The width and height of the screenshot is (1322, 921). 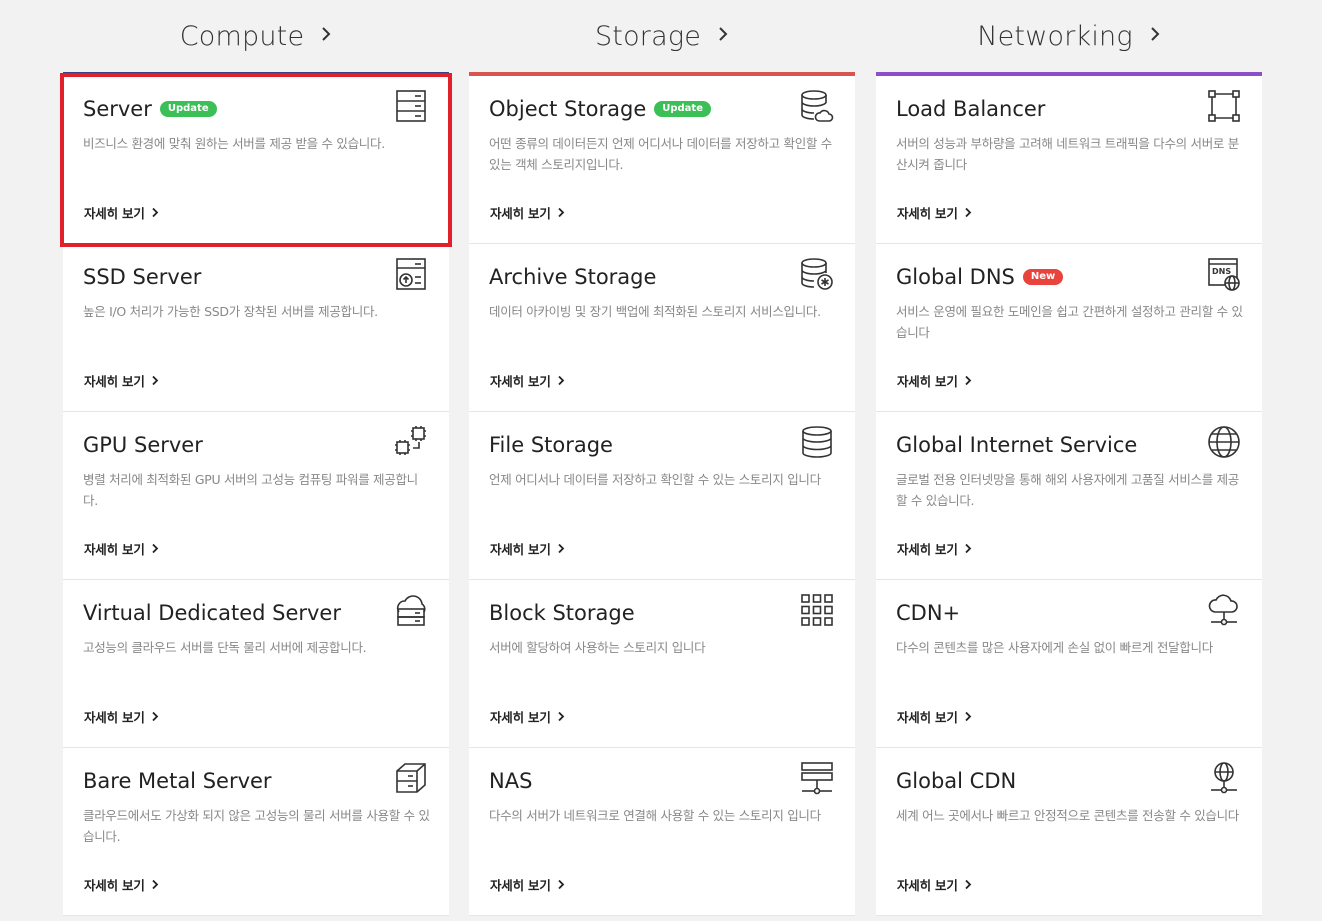 What do you see at coordinates (256, 277) in the screenshot?
I see `card-title-row: SSD Server` at bounding box center [256, 277].